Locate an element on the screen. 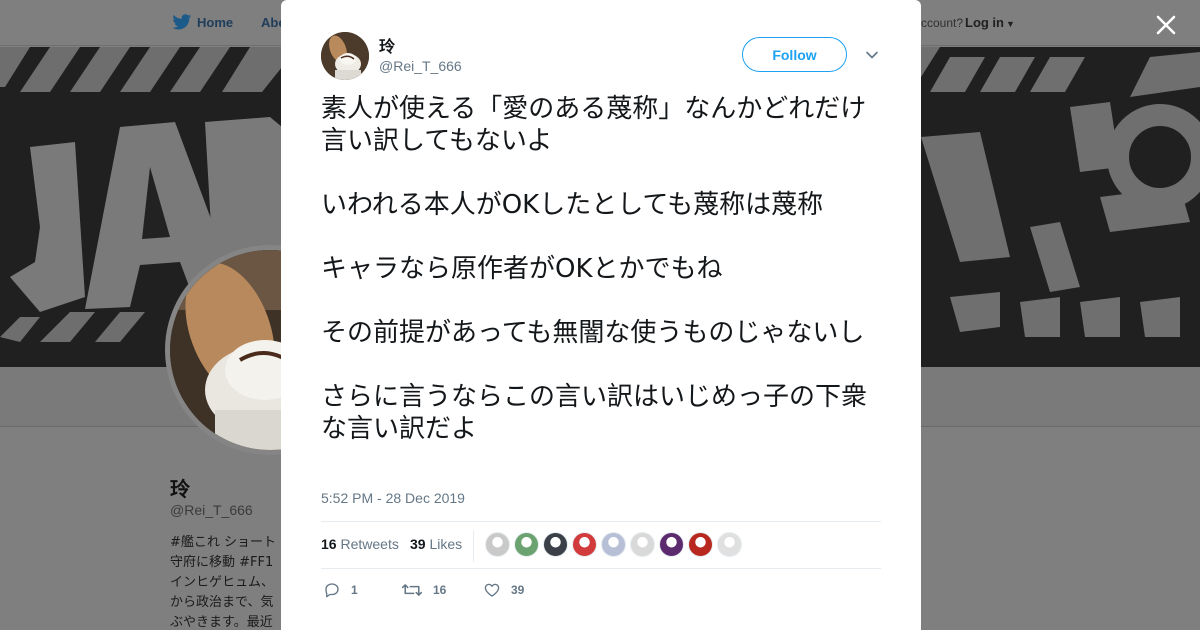 This screenshot has width=1200, height=630. like-count: 39 is located at coordinates (518, 590).